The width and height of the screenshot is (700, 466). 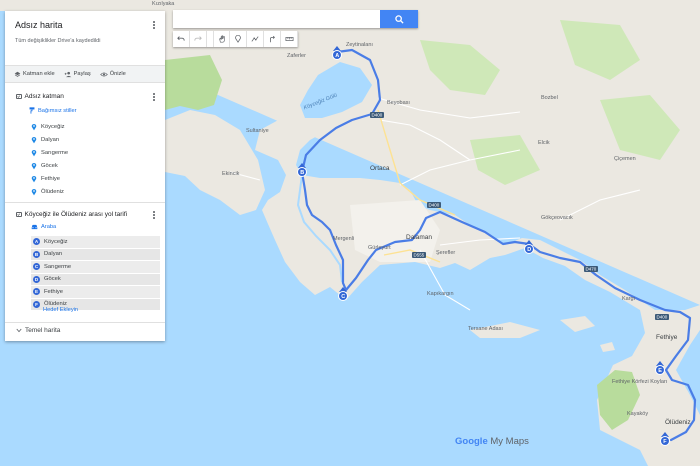 I want to click on save-status: Tüm değişiklikler Drive'a kaydedildi, so click(x=58, y=41).